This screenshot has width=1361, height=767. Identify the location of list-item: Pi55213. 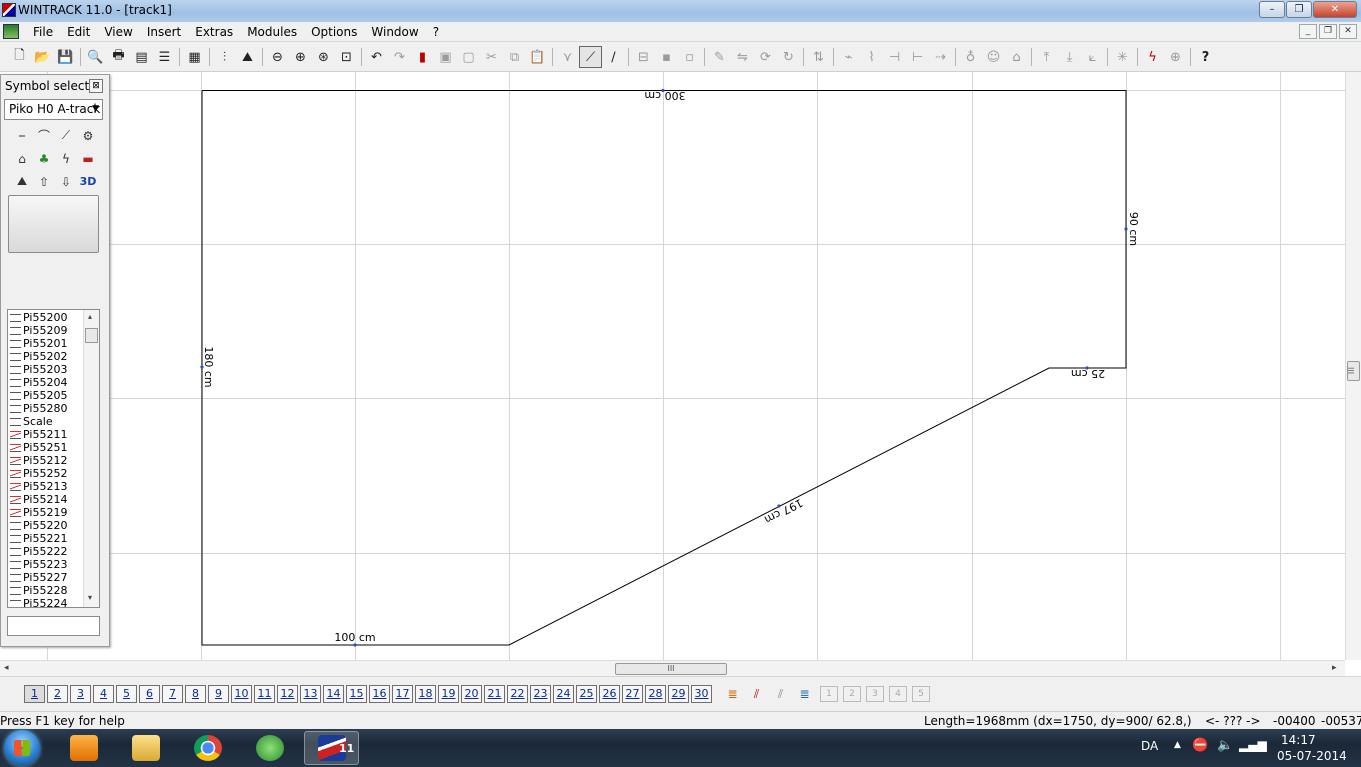
(46, 486).